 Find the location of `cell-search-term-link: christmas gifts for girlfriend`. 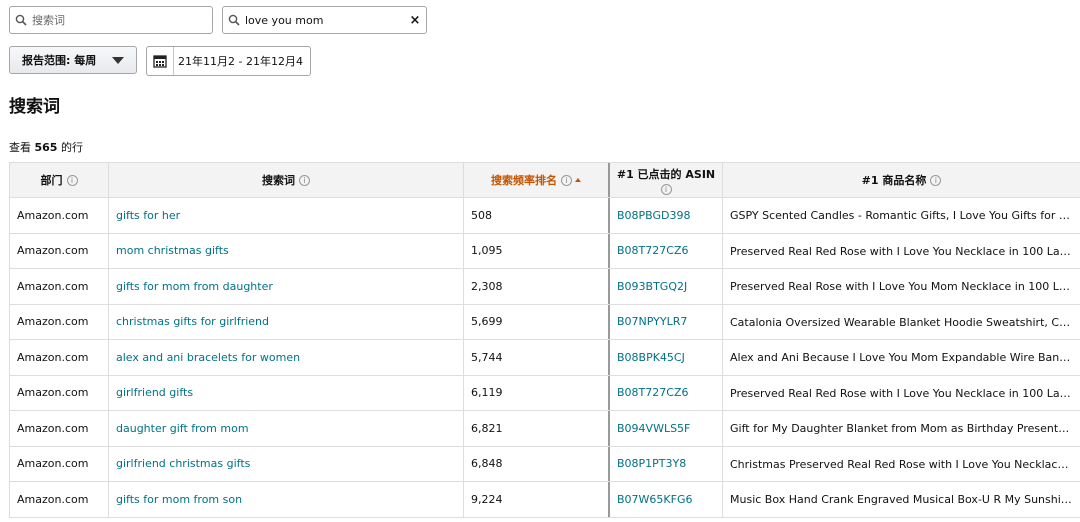

cell-search-term-link: christmas gifts for girlfriend is located at coordinates (285, 321).